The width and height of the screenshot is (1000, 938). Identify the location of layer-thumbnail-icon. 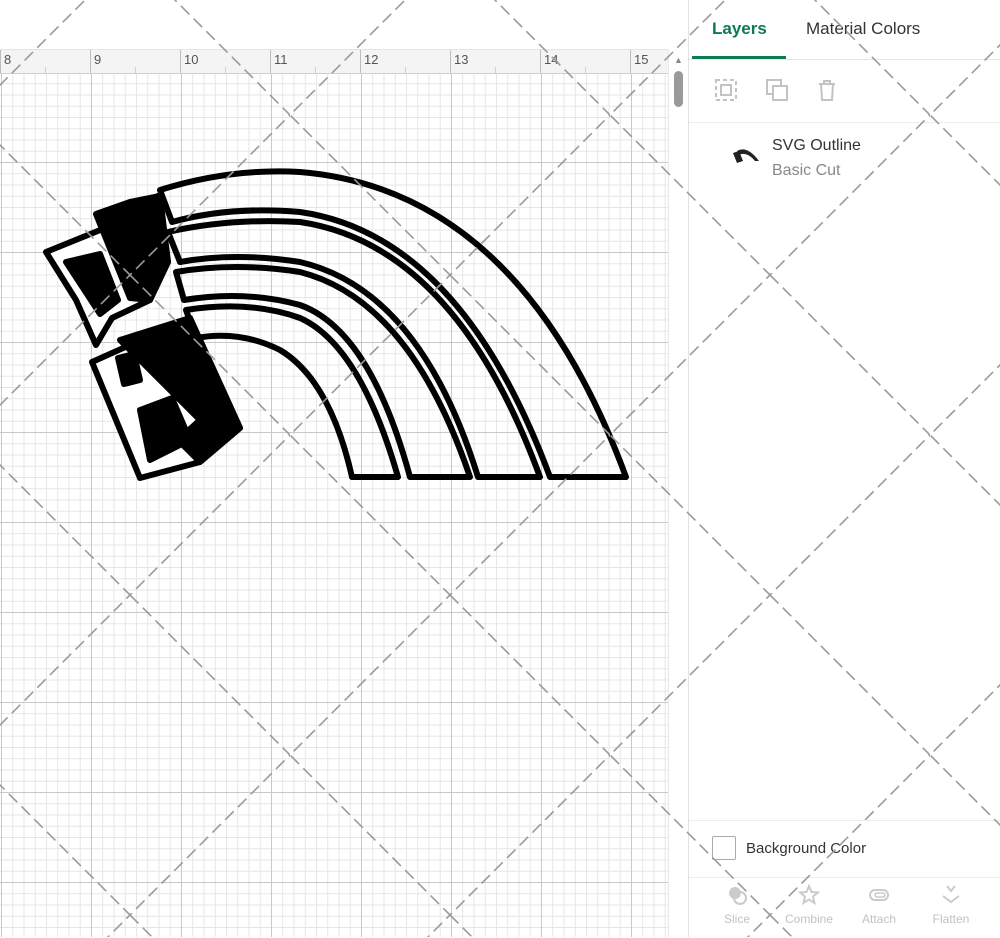
(746, 156).